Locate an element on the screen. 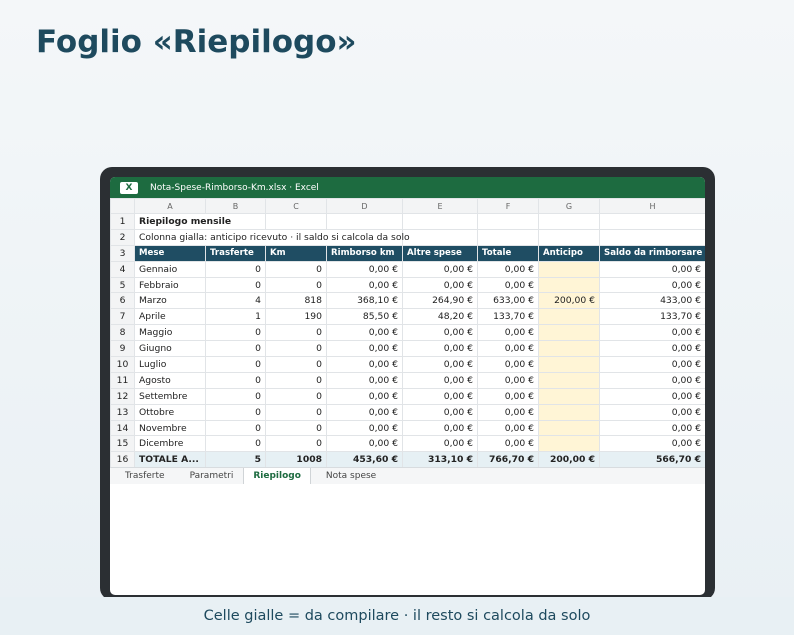  total-cell: 566,70 € is located at coordinates (652, 460).